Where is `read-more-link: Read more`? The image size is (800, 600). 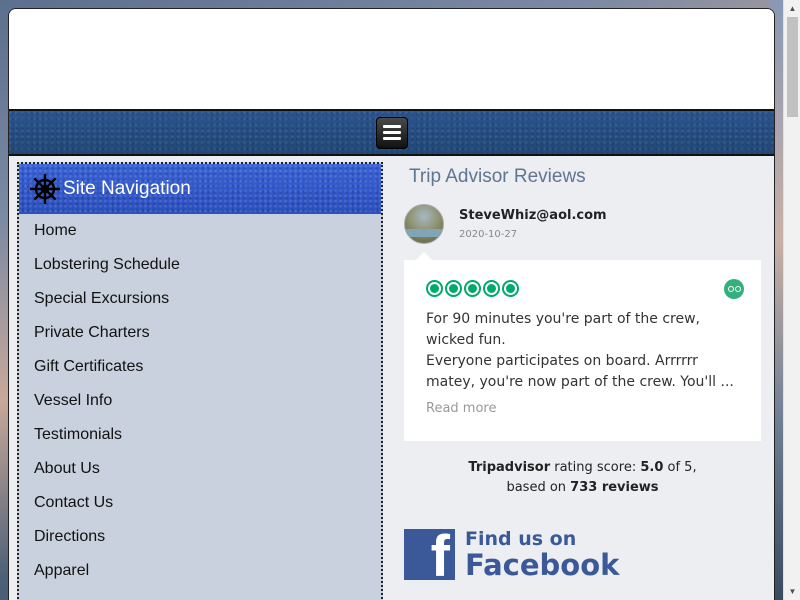
read-more-link: Read more is located at coordinates (582, 408).